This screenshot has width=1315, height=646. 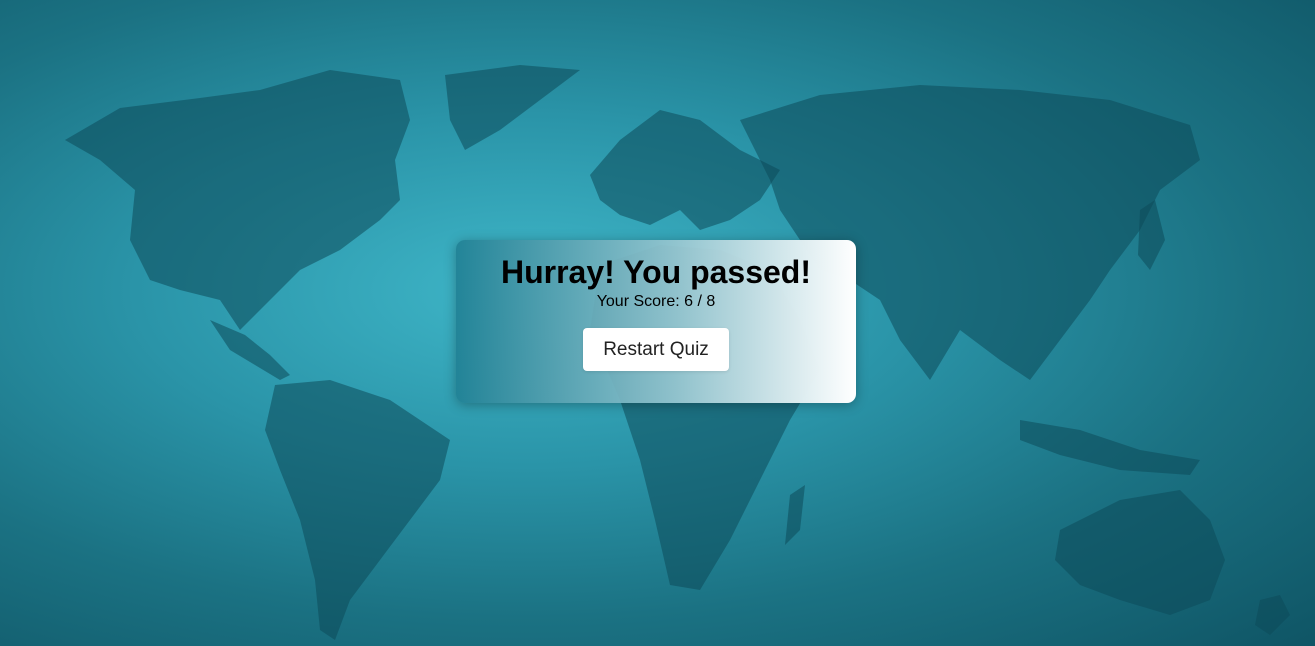 I want to click on north-america-landmass, so click(x=237, y=200).